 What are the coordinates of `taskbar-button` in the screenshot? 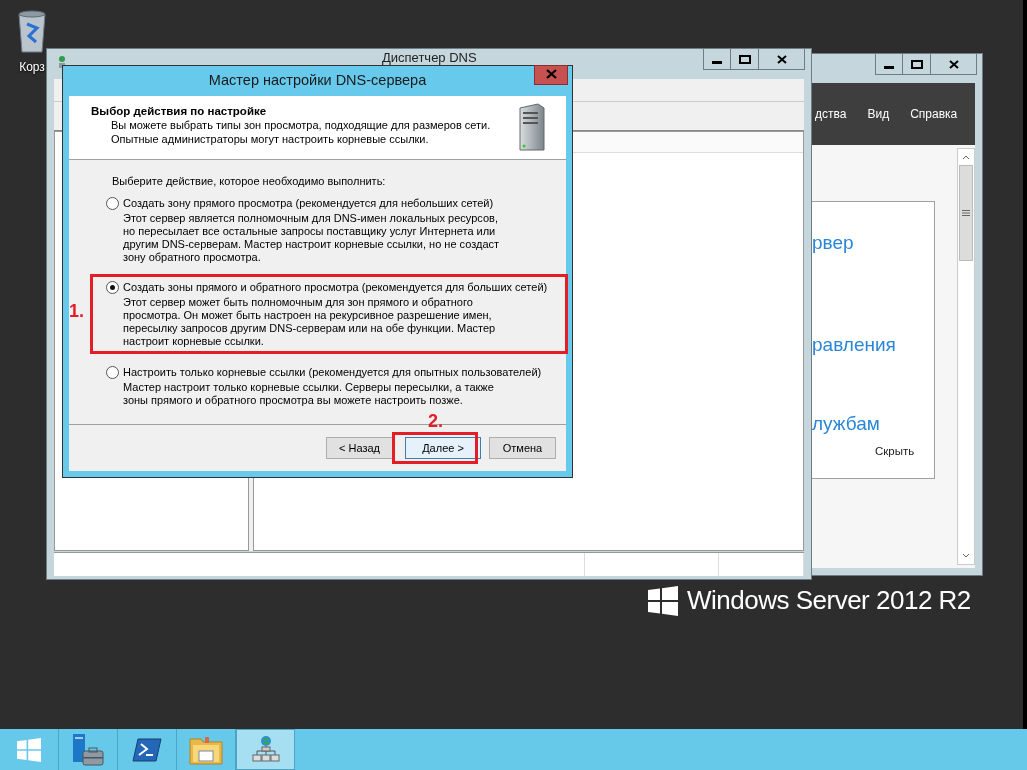 It's located at (265, 749).